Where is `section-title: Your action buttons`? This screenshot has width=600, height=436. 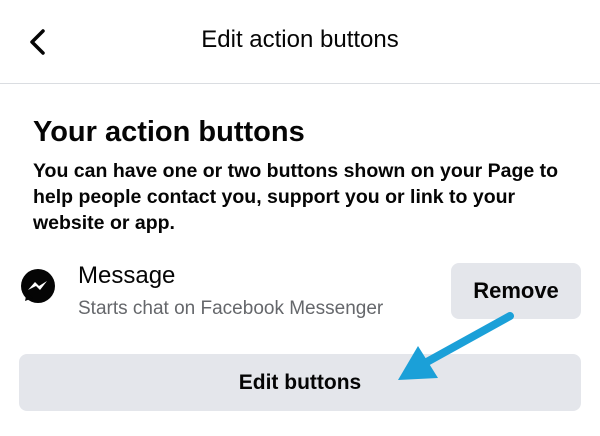 section-title: Your action buttons is located at coordinates (169, 132).